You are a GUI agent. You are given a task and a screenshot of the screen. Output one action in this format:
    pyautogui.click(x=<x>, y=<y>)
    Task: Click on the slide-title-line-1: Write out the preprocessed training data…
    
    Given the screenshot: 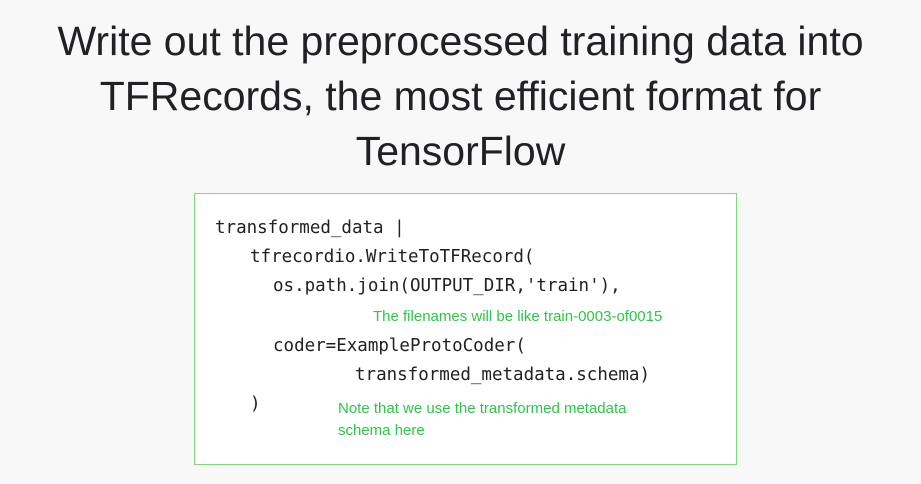 What is the action you would take?
    pyautogui.click(x=460, y=41)
    